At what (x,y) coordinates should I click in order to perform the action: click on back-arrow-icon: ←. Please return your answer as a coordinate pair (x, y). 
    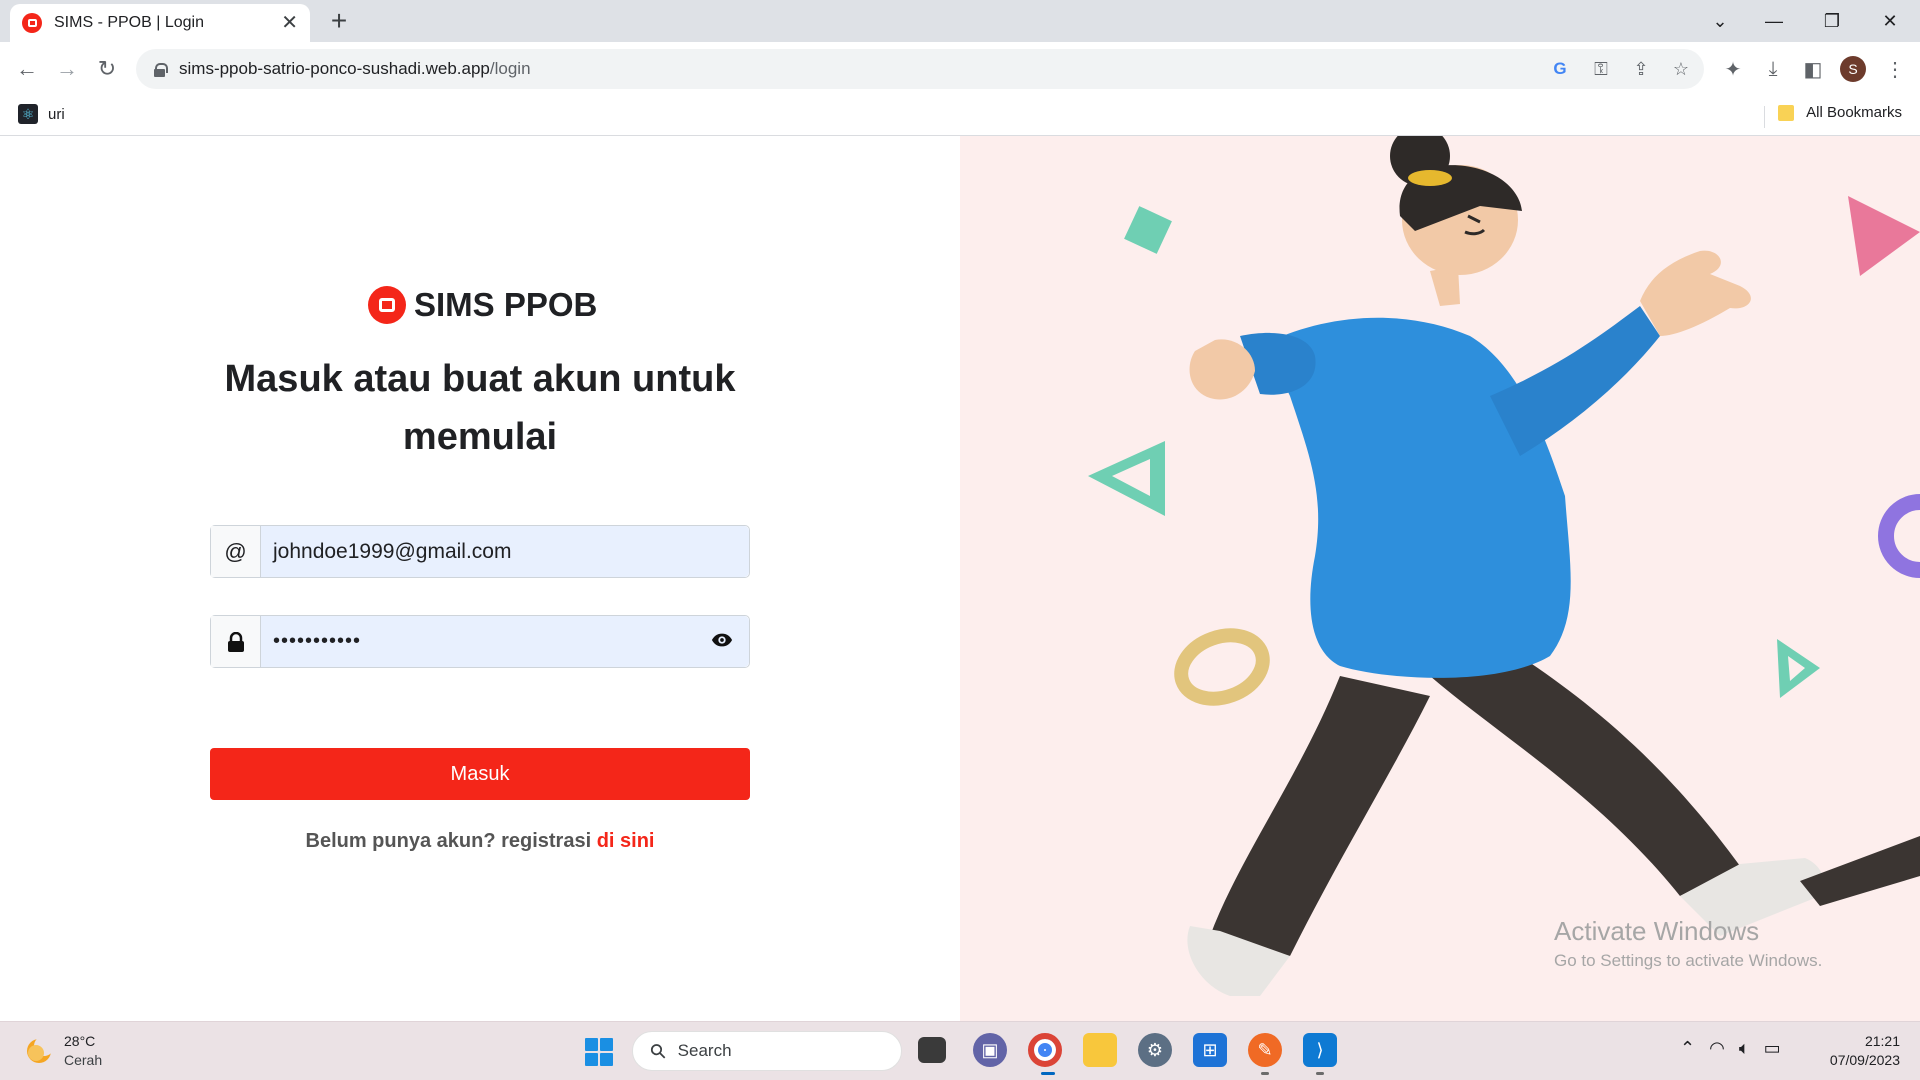
    Looking at the image, I should click on (27, 69).